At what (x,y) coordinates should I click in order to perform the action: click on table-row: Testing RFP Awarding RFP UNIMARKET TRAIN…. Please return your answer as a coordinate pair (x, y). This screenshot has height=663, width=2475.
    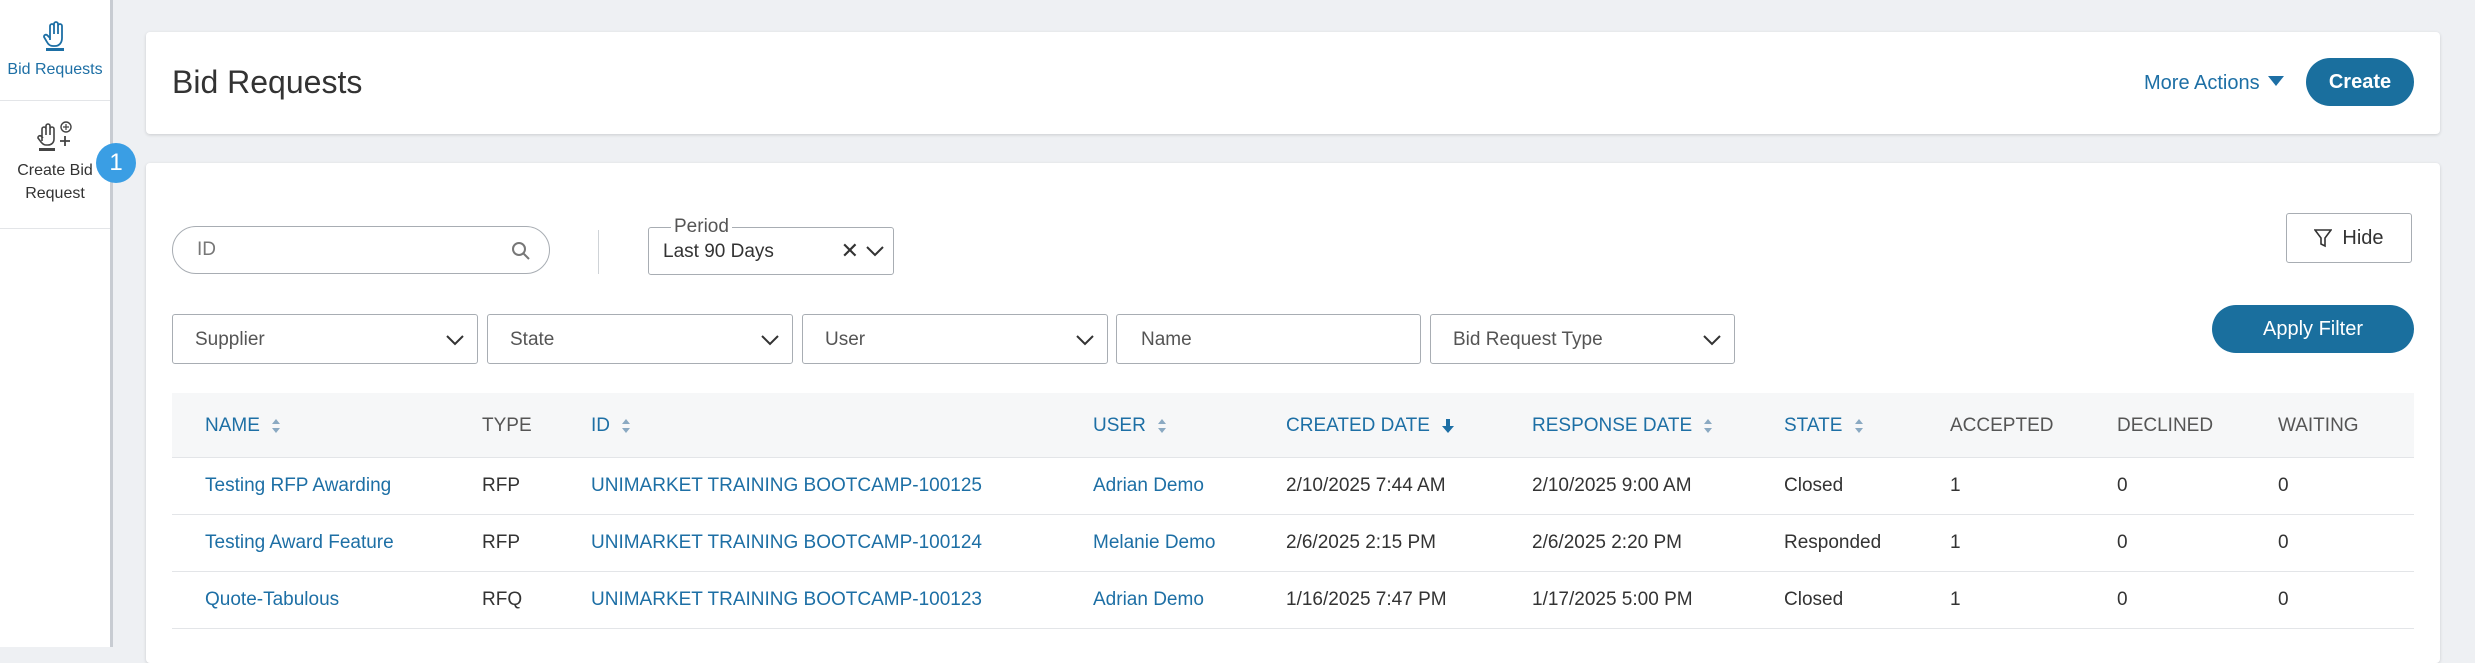
    Looking at the image, I should click on (1293, 486).